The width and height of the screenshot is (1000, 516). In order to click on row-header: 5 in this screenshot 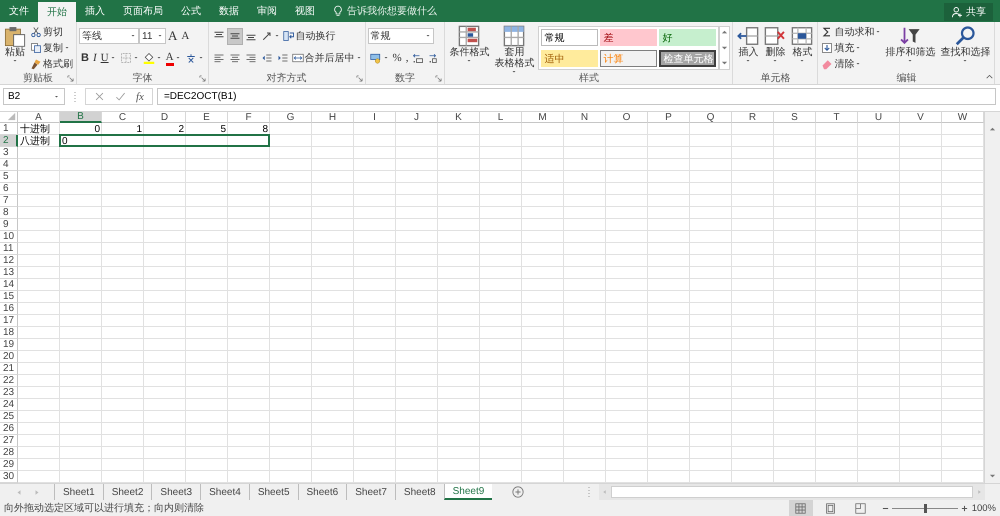, I will do `click(9, 177)`.